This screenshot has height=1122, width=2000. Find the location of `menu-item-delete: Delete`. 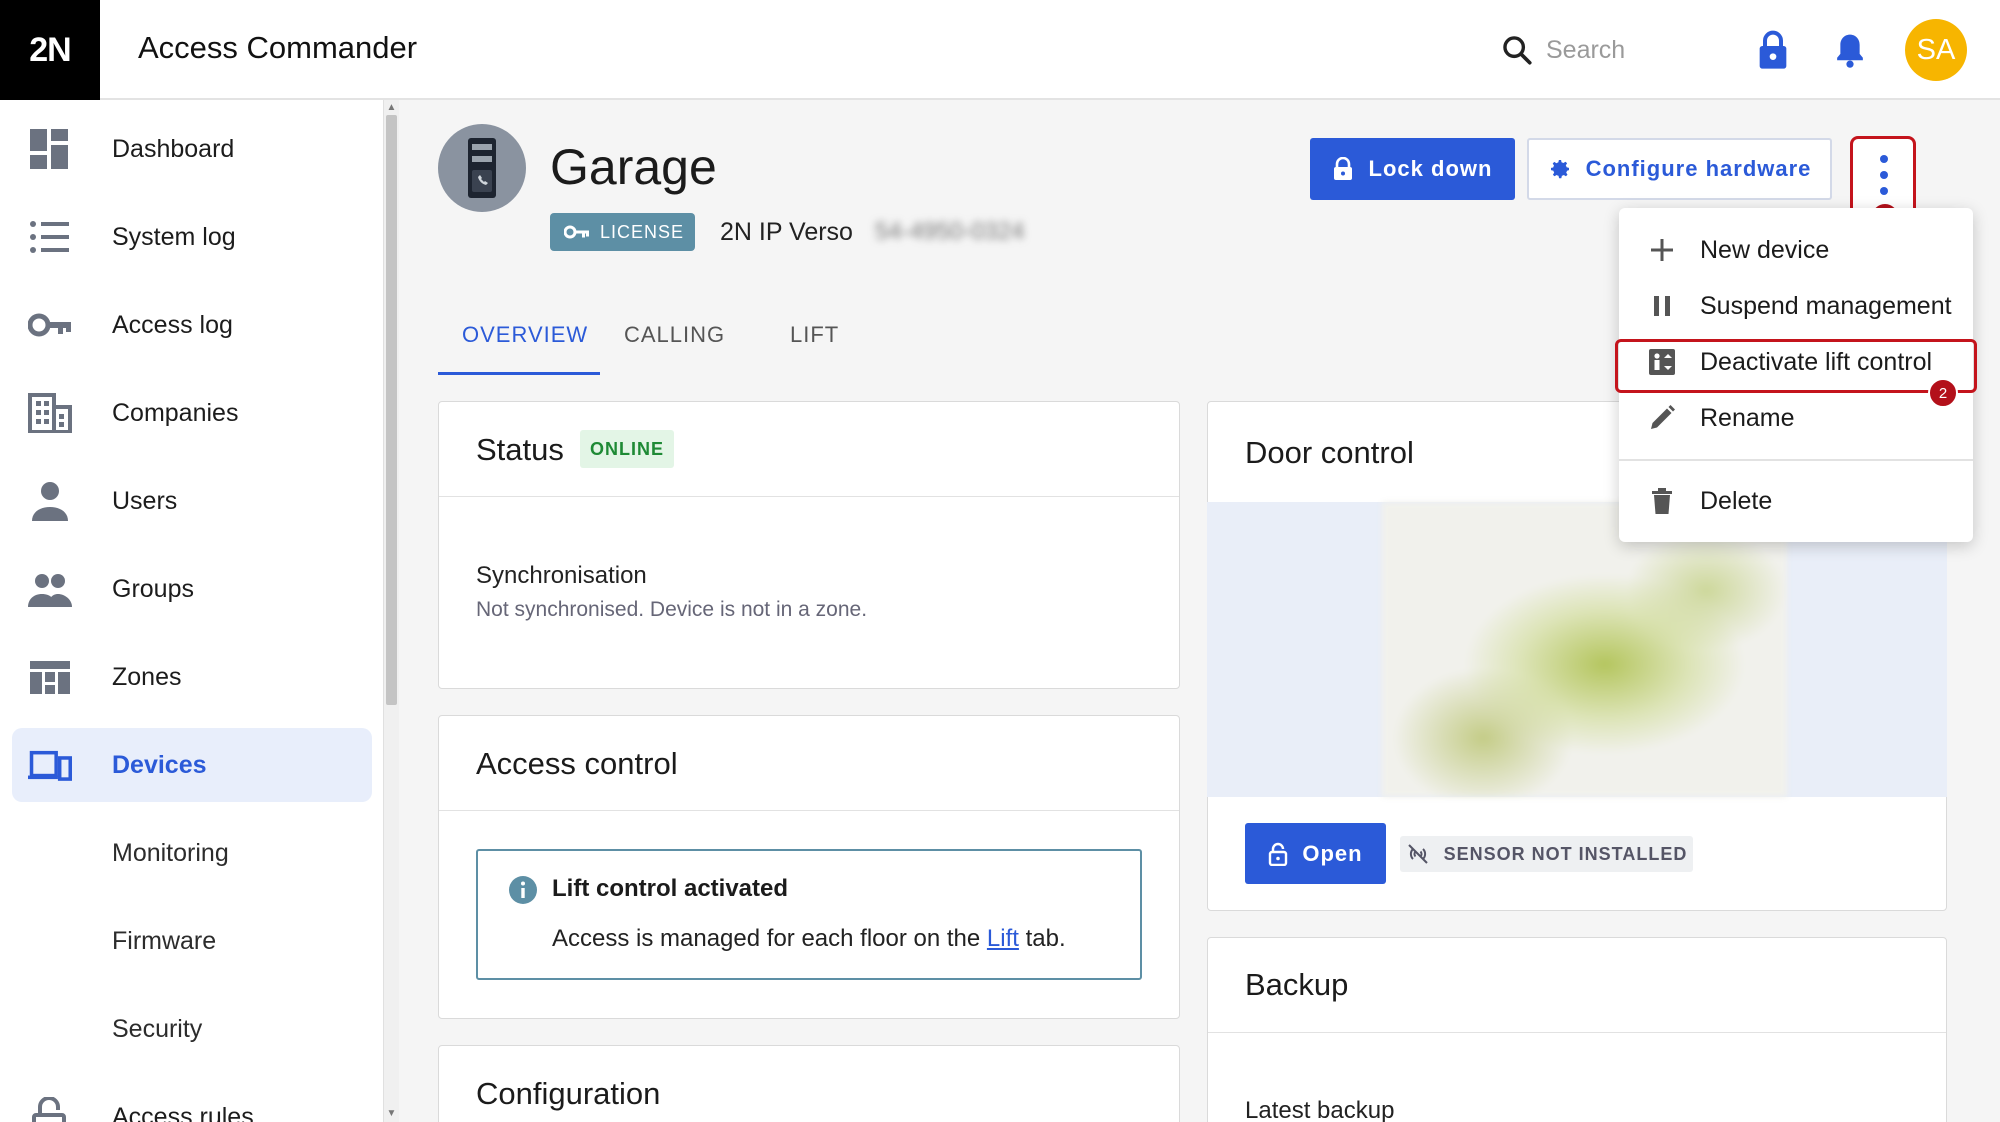

menu-item-delete: Delete is located at coordinates (1796, 501).